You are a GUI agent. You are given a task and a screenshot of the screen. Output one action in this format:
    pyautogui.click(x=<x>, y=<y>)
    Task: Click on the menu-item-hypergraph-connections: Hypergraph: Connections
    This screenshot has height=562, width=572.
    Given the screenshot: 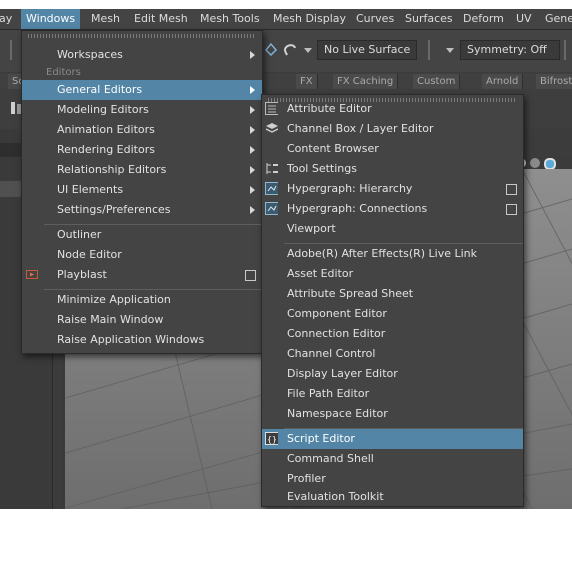 What is the action you would take?
    pyautogui.click(x=392, y=209)
    